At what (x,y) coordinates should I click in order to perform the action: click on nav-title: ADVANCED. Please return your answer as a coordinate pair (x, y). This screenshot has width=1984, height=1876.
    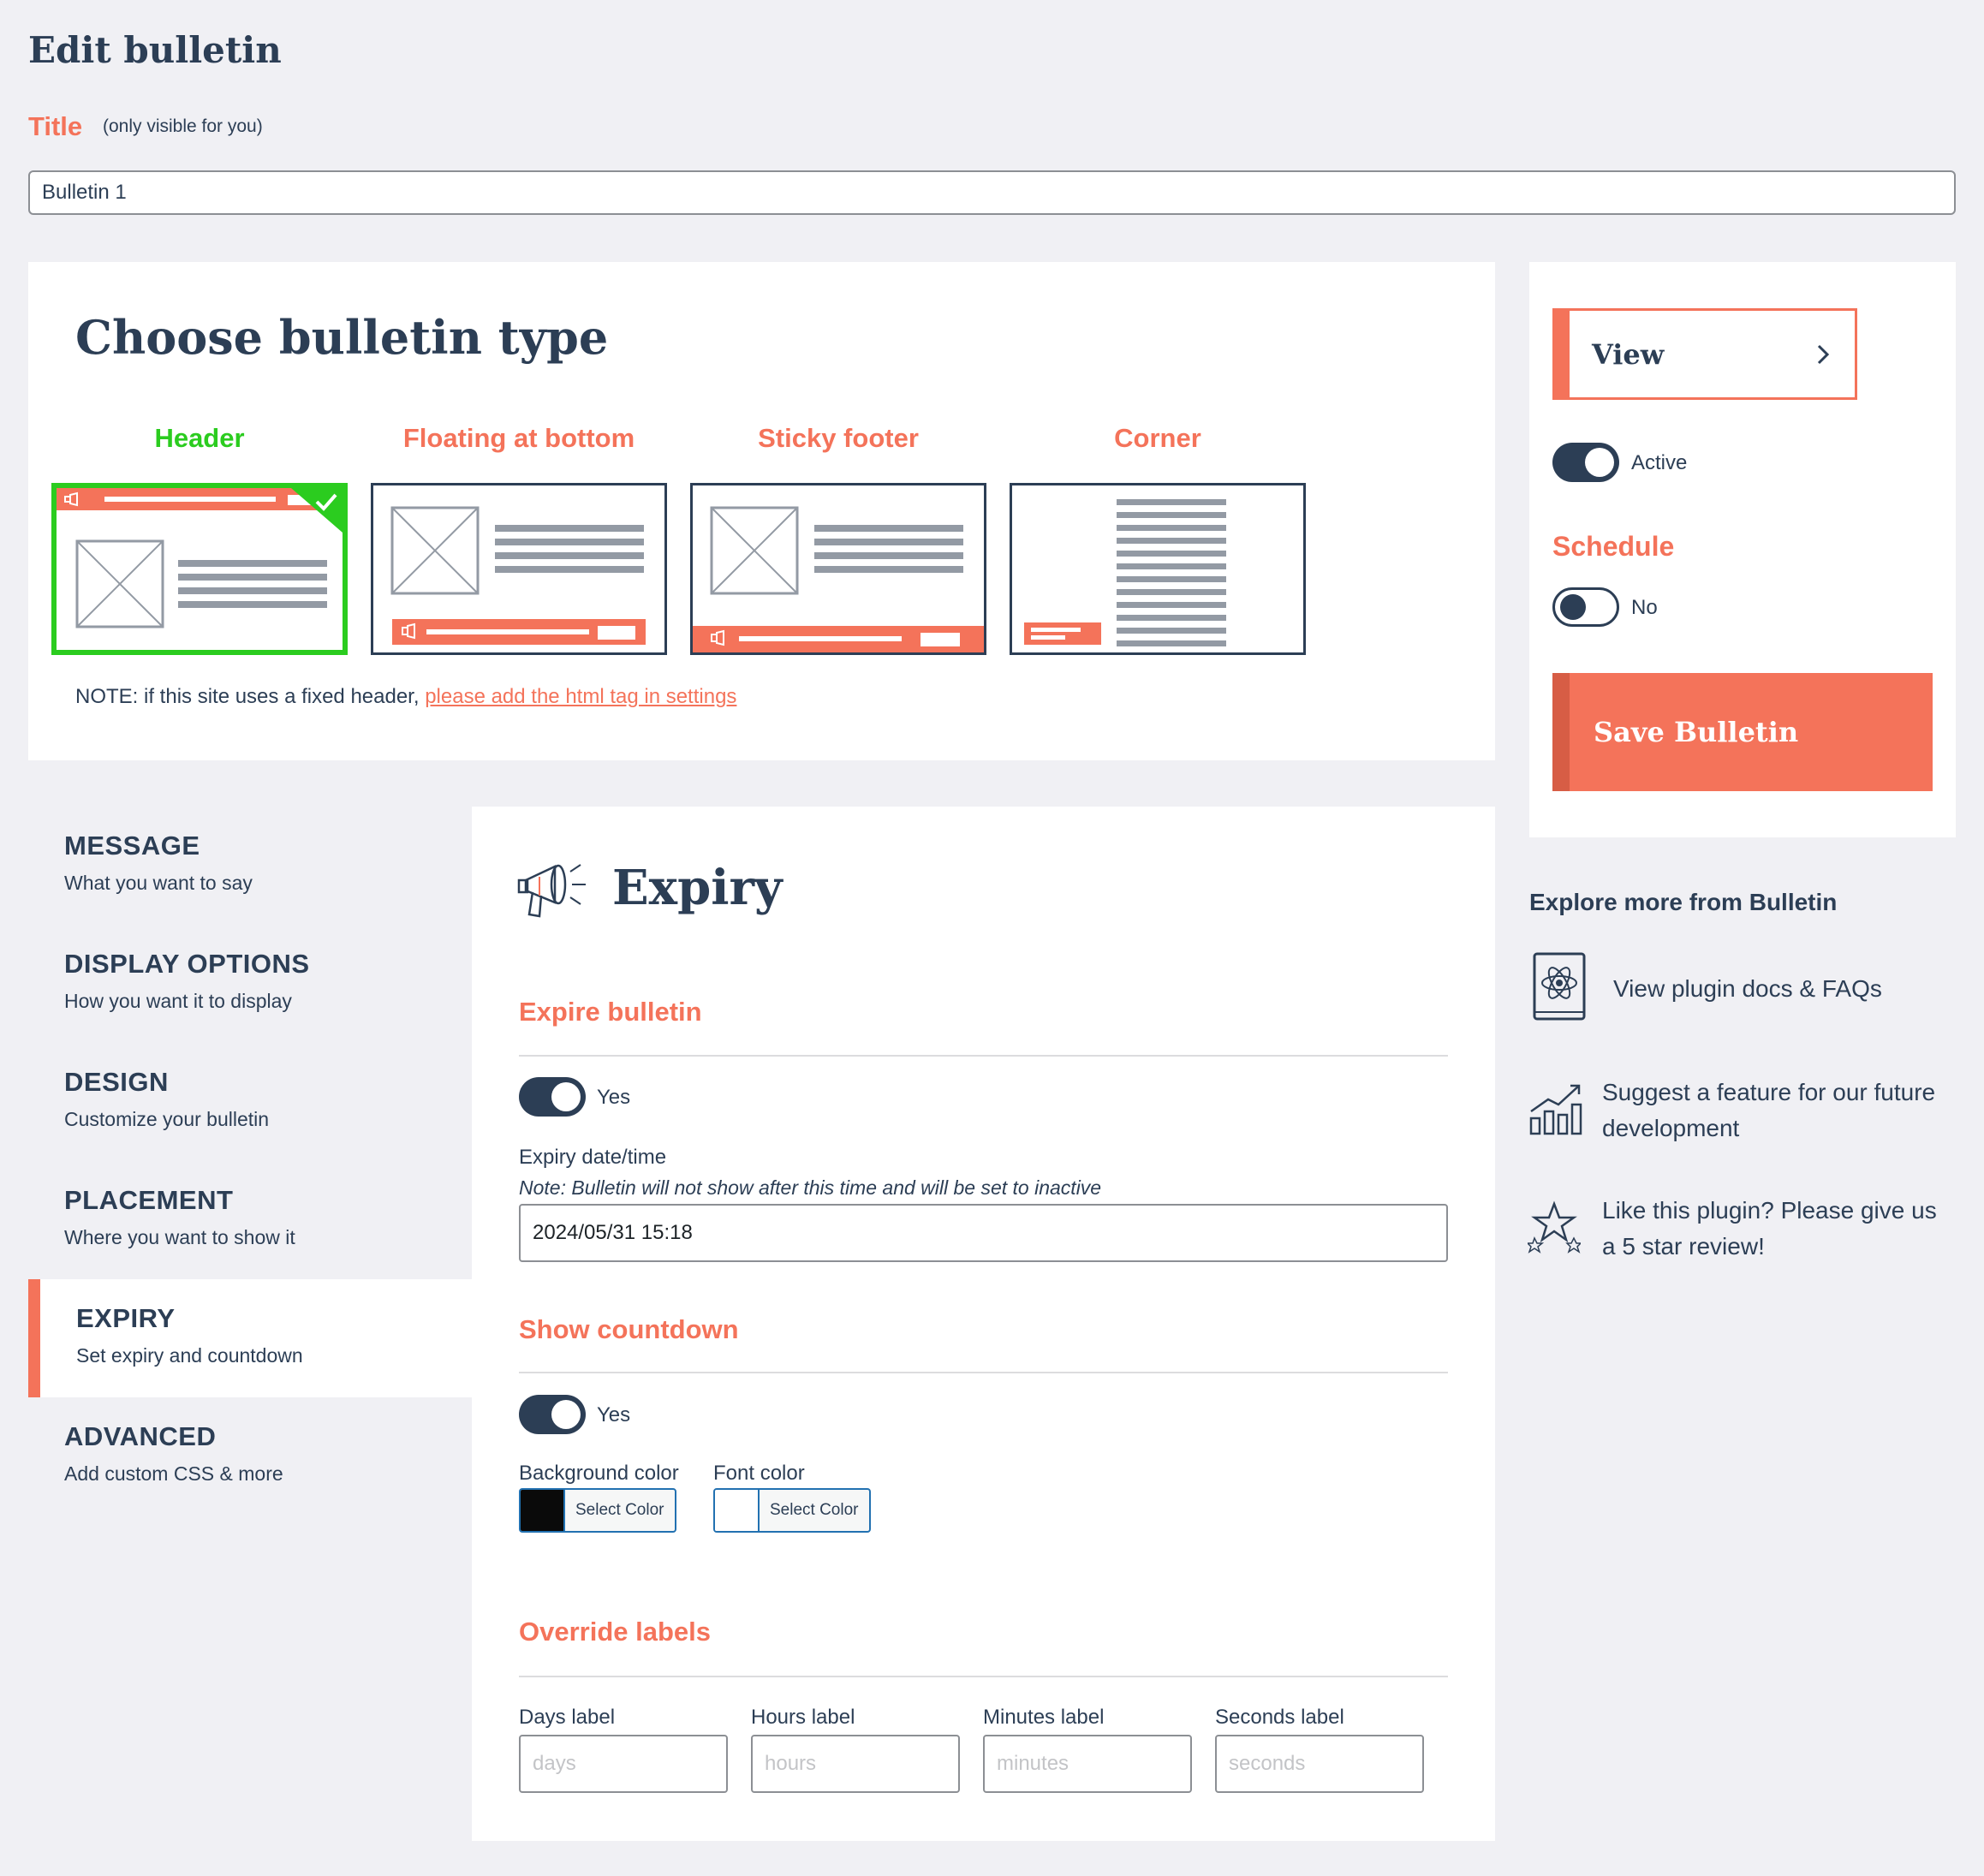
    Looking at the image, I should click on (140, 1436).